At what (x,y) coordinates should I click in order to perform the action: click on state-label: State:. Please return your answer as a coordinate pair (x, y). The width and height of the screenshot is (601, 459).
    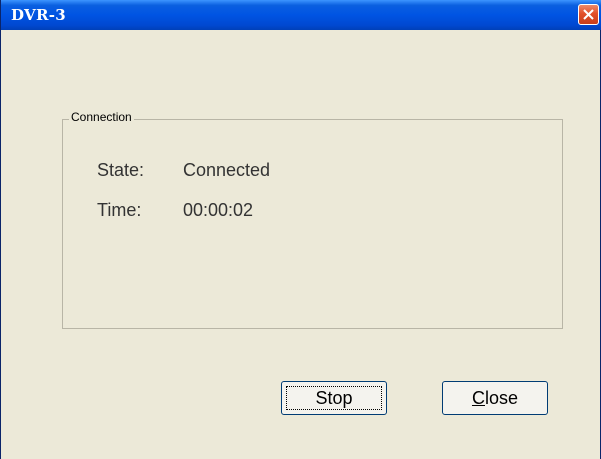
    Looking at the image, I should click on (121, 170).